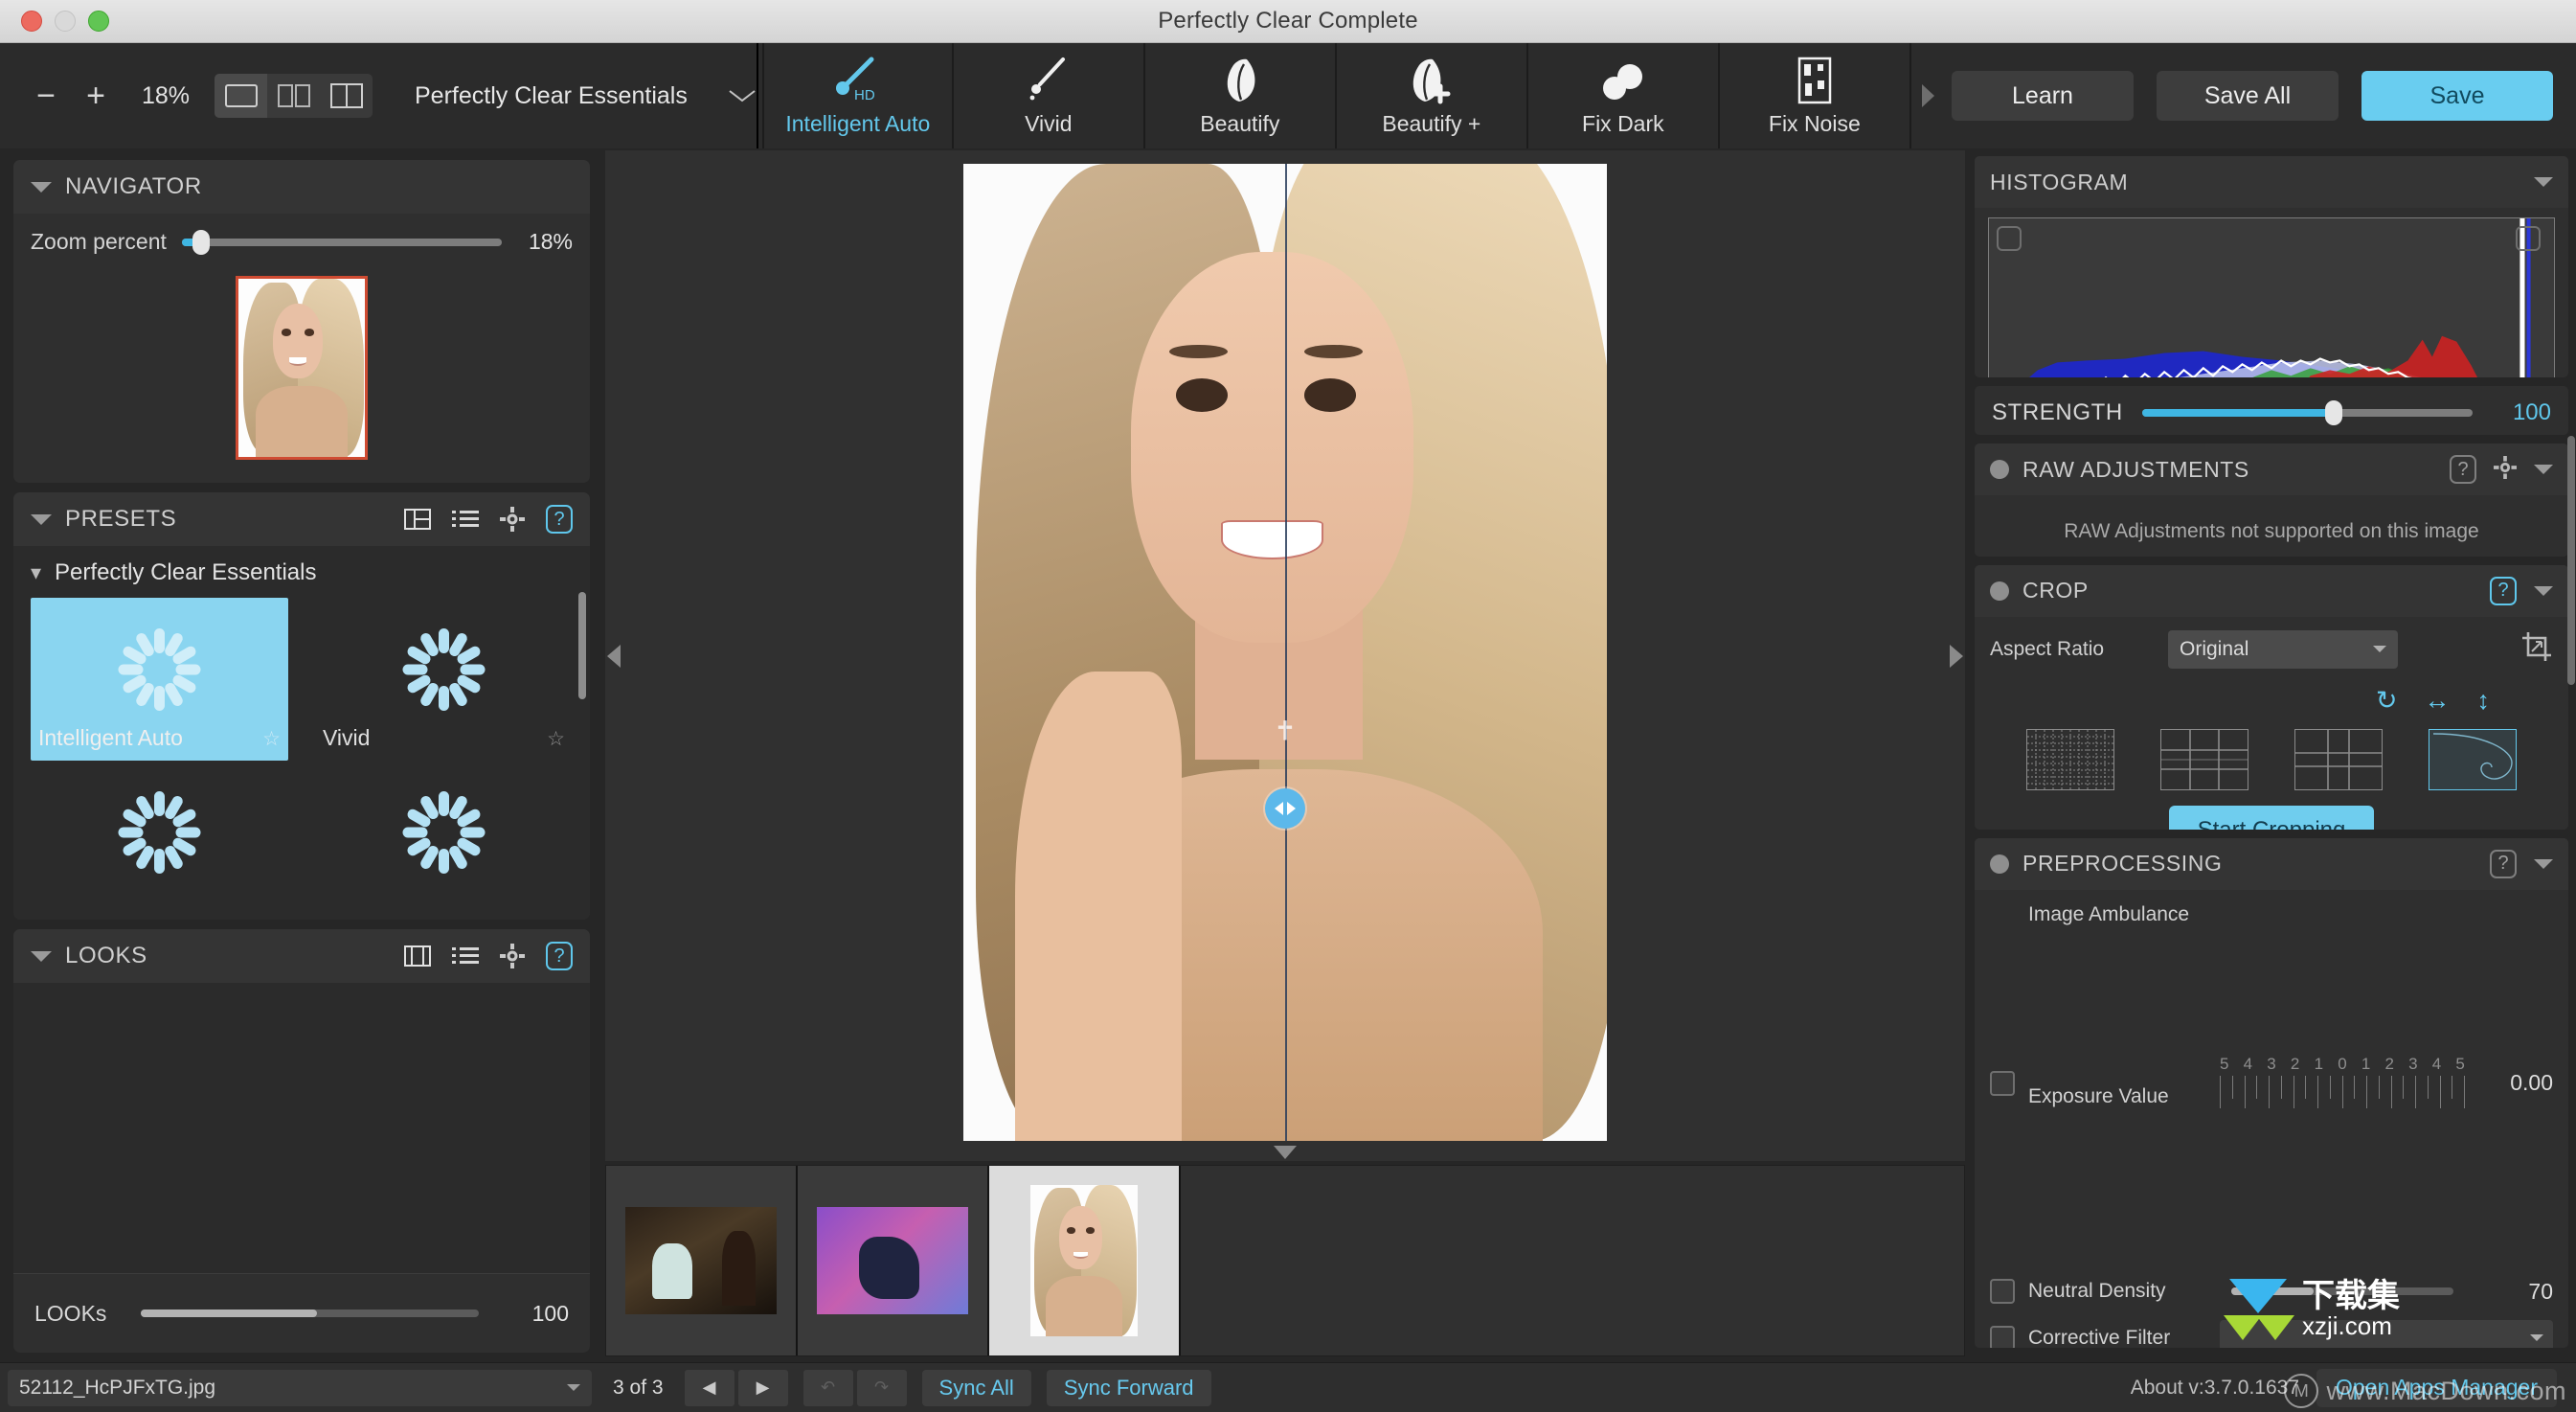  I want to click on presets-scrollbar, so click(582, 645).